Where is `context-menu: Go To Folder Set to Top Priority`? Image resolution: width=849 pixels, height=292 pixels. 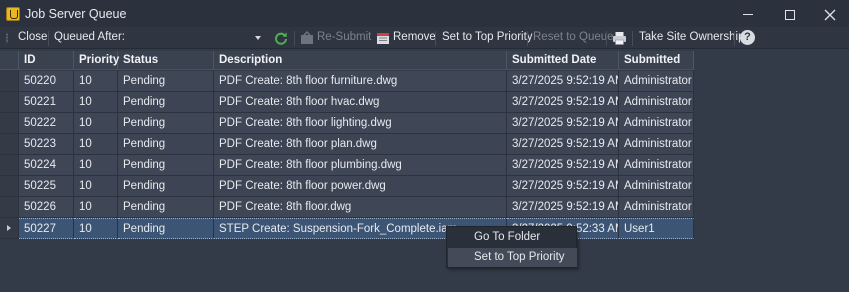 context-menu: Go To Folder Set to Top Priority is located at coordinates (511, 247).